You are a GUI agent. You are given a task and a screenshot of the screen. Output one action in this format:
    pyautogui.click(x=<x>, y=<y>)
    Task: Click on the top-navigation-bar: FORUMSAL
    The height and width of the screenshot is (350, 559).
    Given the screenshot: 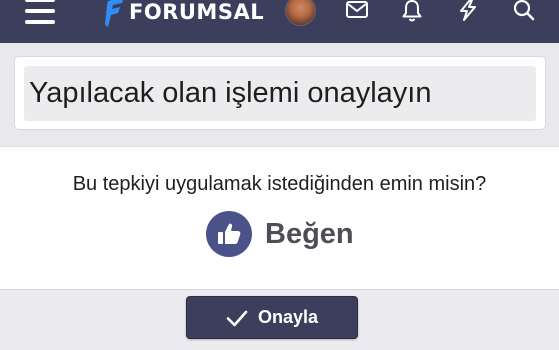 What is the action you would take?
    pyautogui.click(x=279, y=21)
    